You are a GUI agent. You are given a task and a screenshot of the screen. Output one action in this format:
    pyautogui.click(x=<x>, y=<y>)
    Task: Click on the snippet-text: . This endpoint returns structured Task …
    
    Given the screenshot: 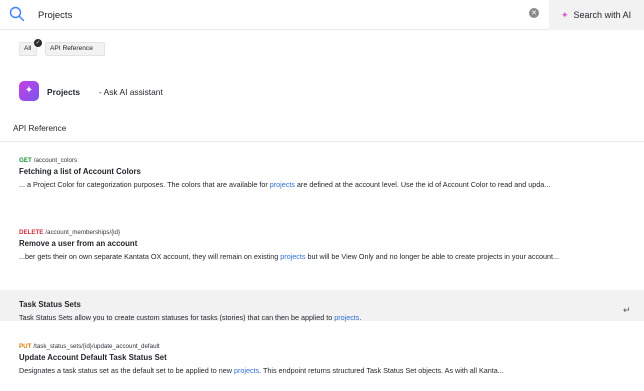 What is the action you would take?
    pyautogui.click(x=381, y=370)
    